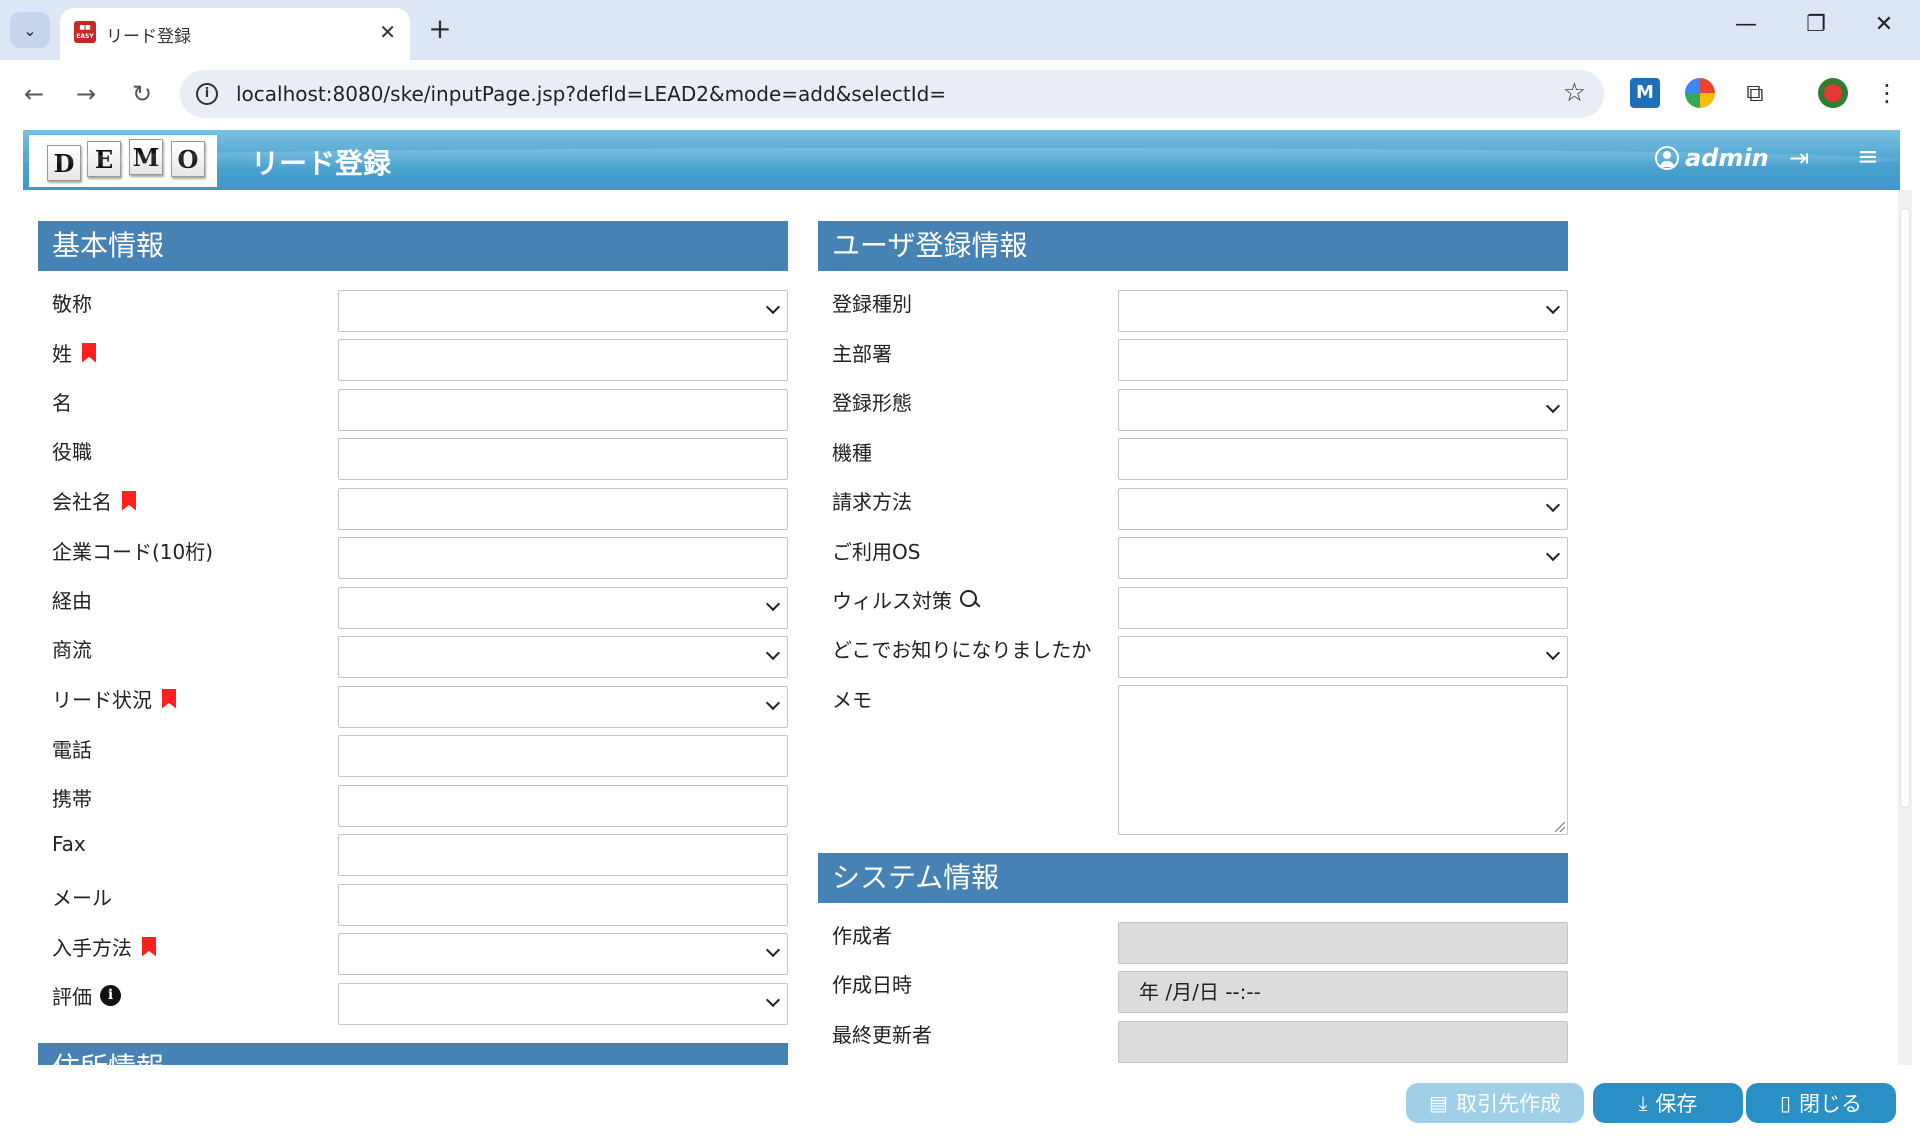  I want to click on bookmark-star-icon: ☆, so click(1574, 93).